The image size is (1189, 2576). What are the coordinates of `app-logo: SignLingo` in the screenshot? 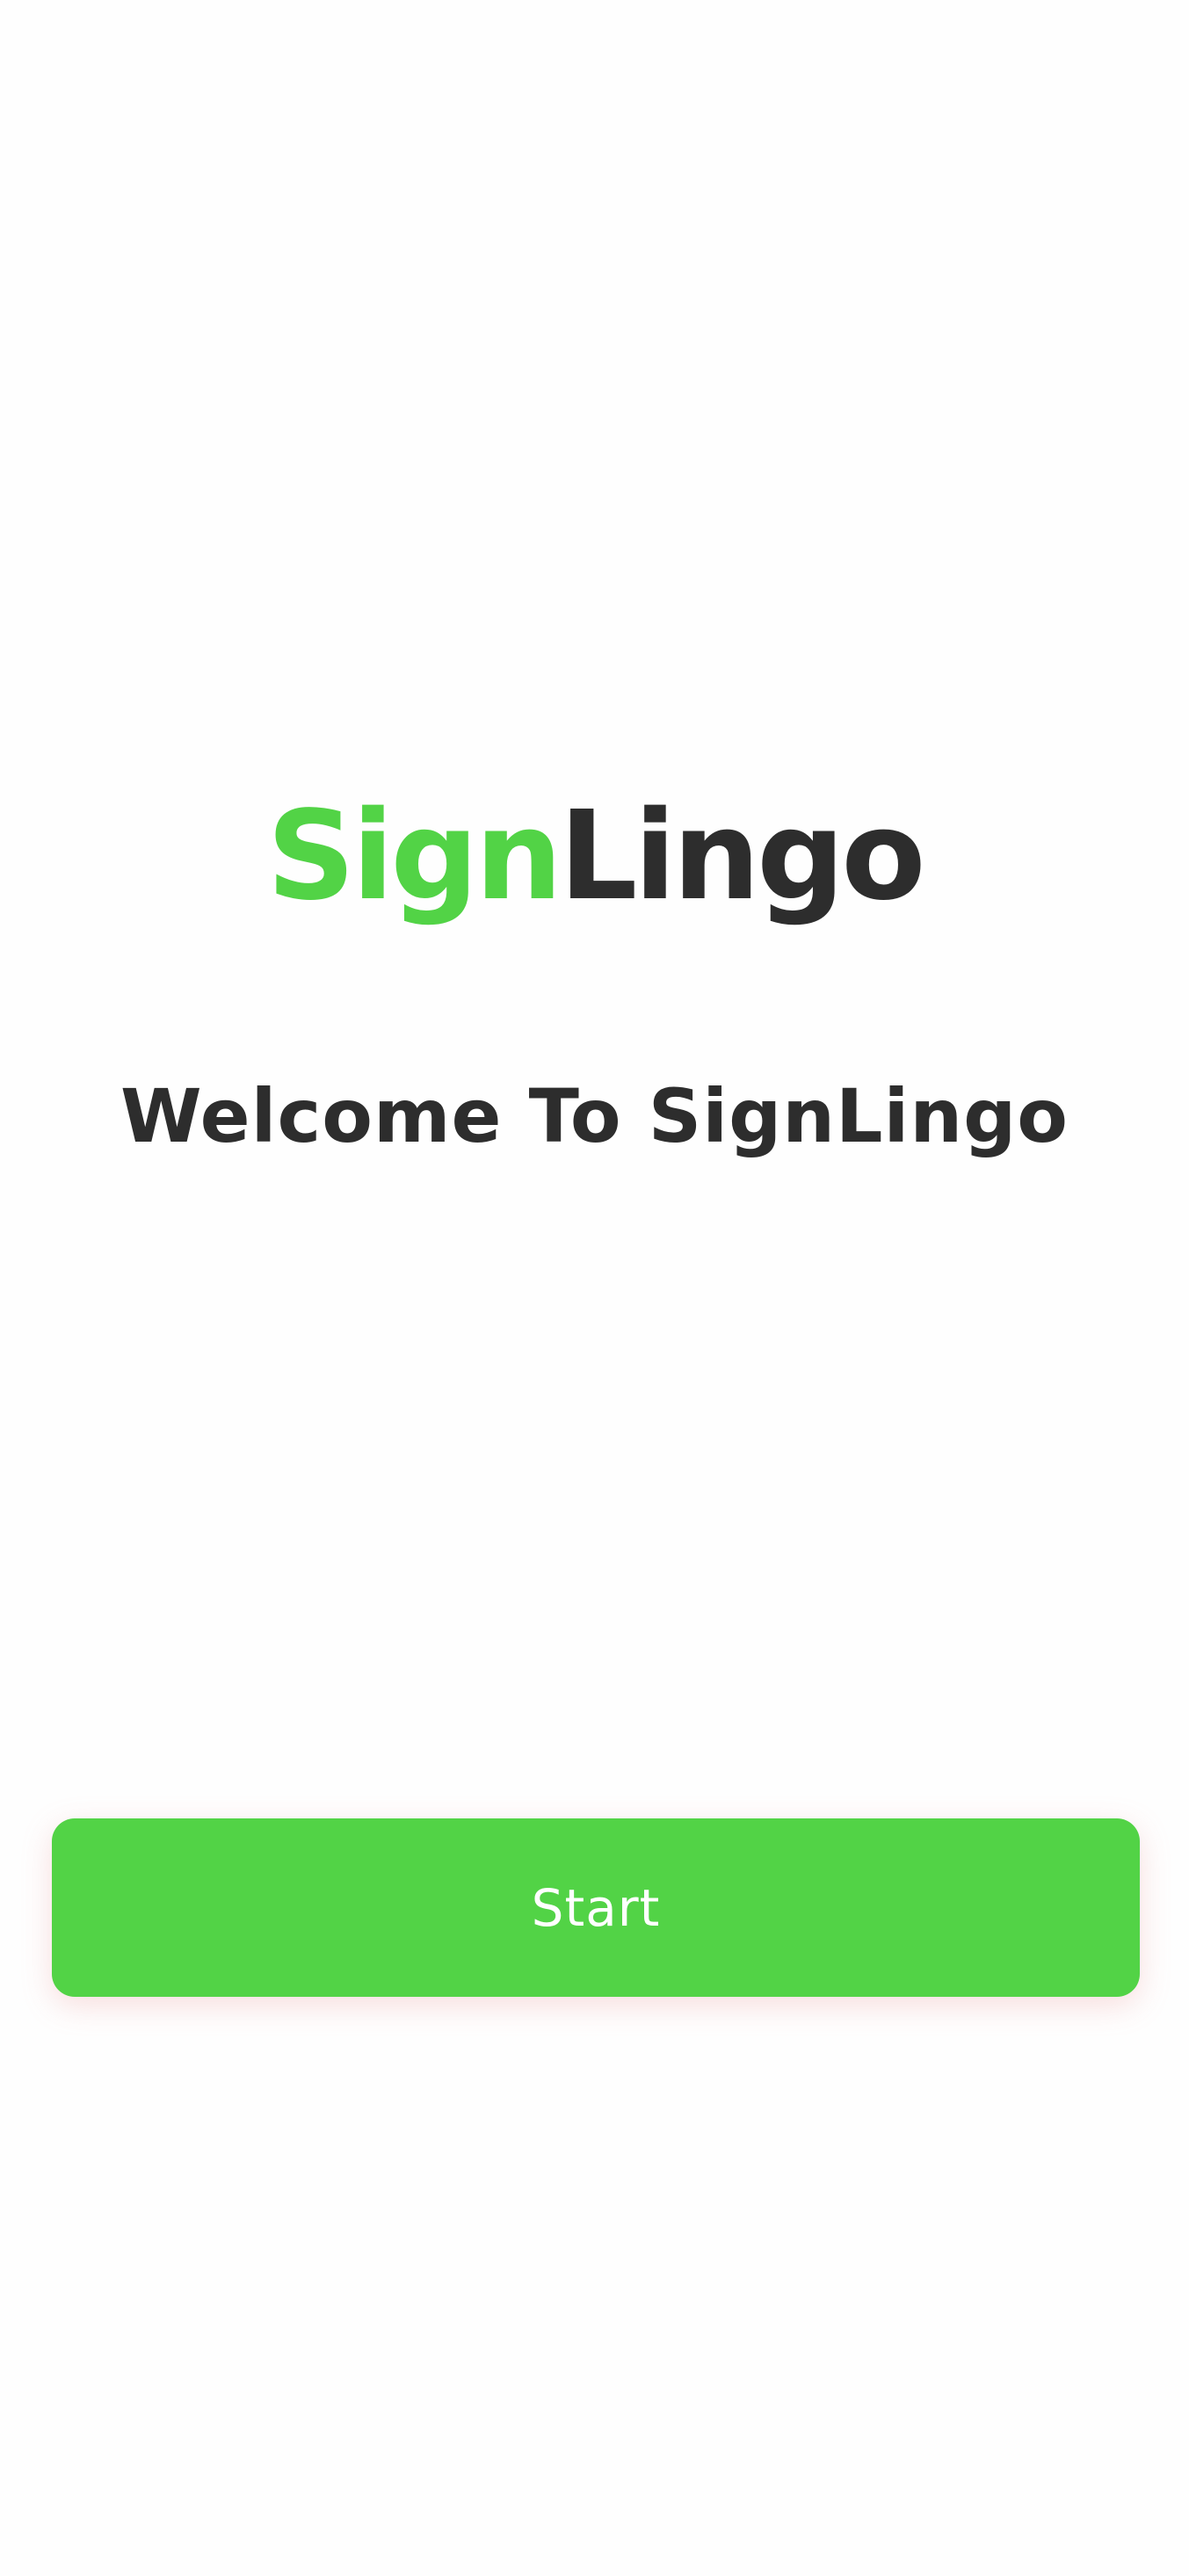 It's located at (594, 857).